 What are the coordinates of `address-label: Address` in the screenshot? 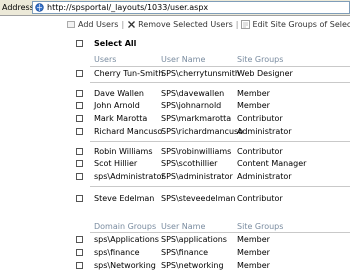 It's located at (18, 7).